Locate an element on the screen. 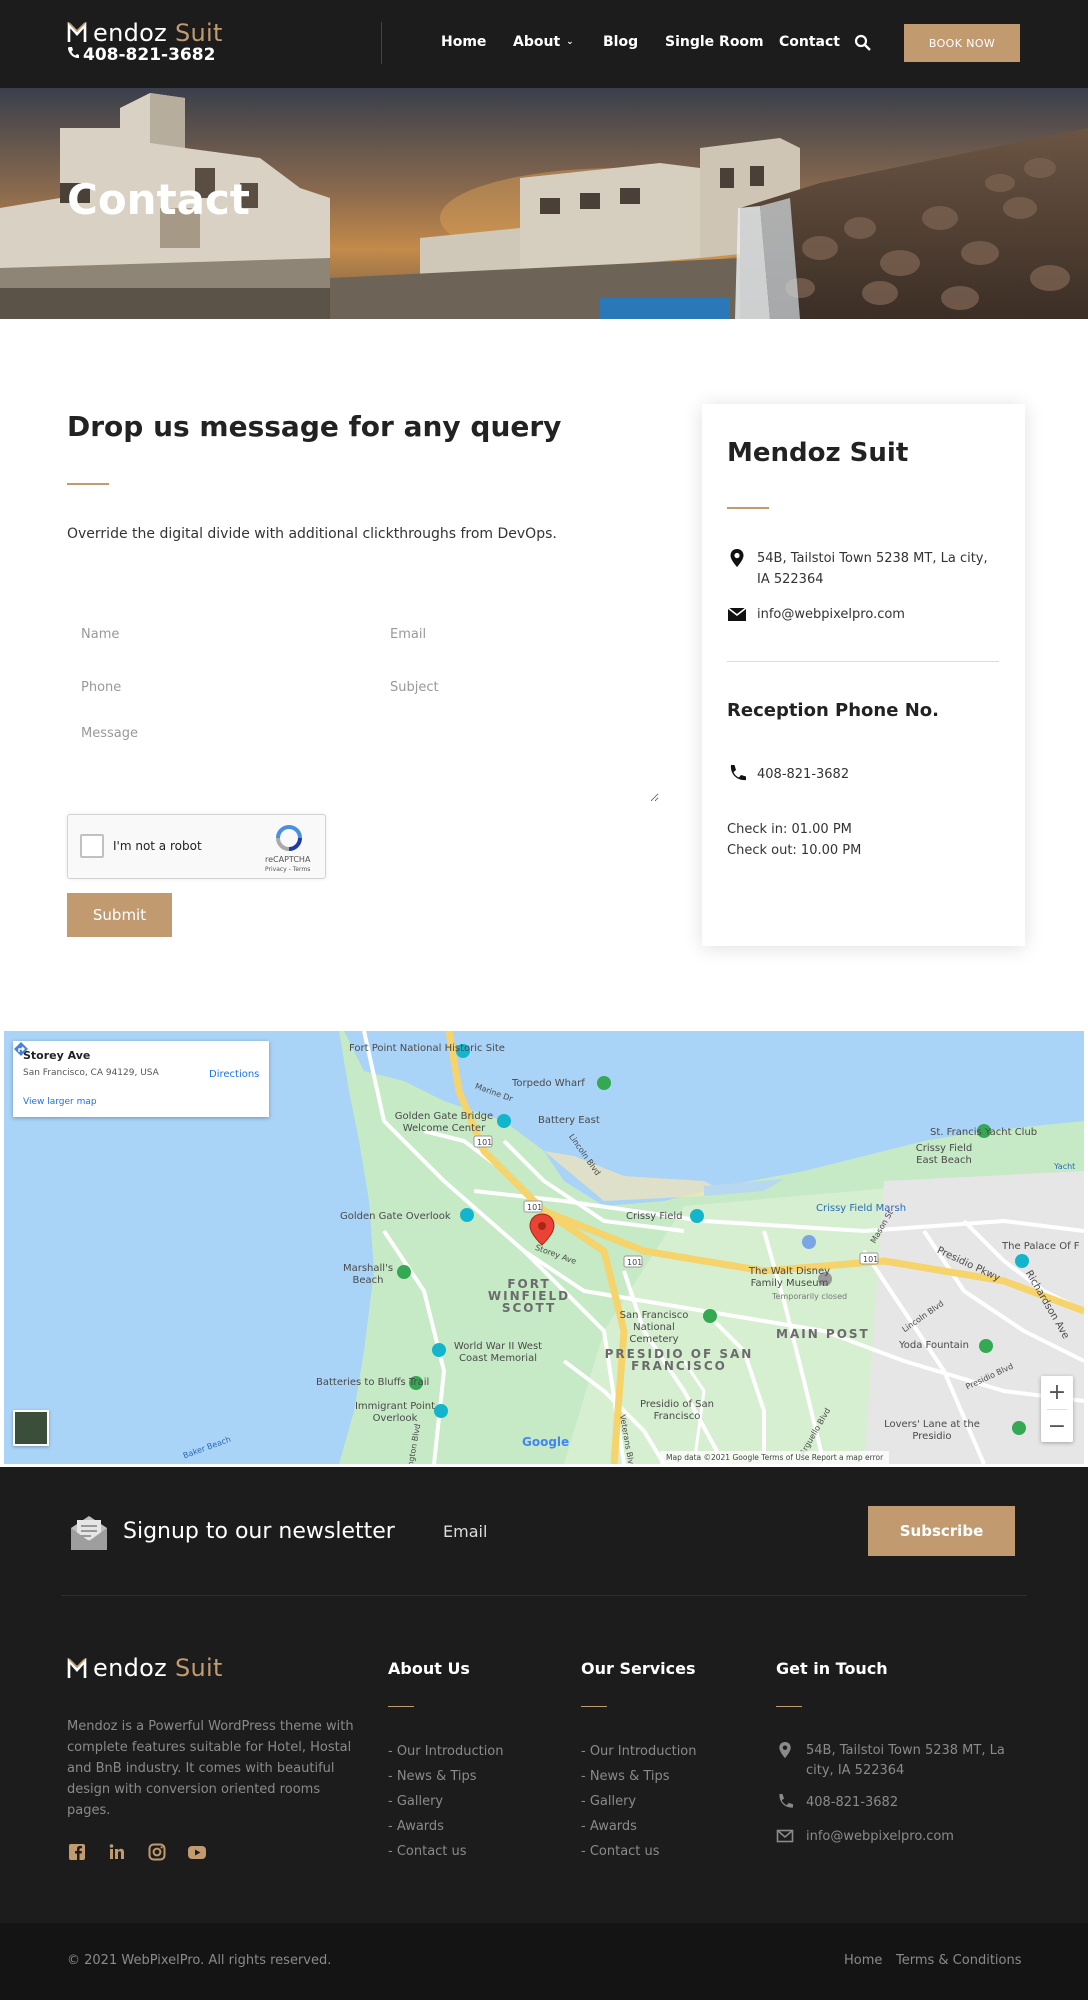 The image size is (1088, 2000). footer-about-title: About Us is located at coordinates (429, 1668).